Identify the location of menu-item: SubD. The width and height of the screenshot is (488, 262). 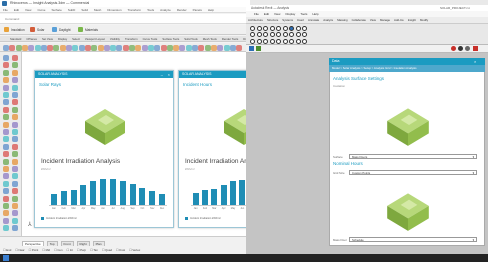
(72, 10).